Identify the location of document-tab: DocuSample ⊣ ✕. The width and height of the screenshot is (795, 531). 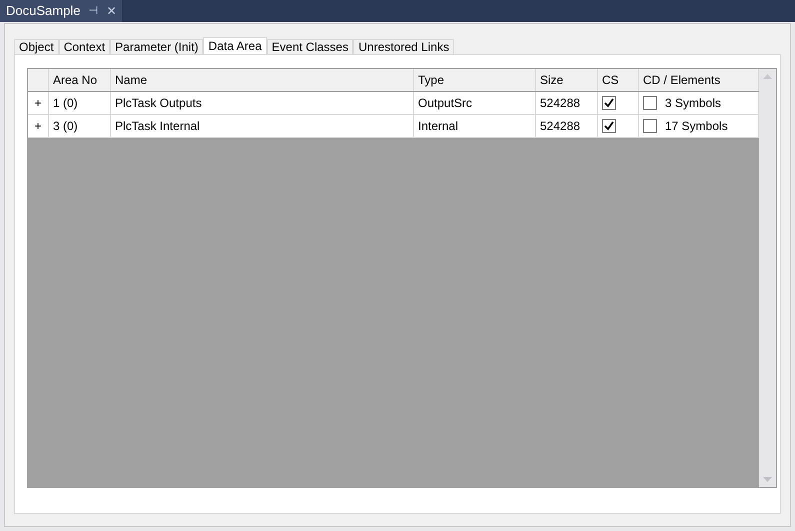
(61, 11).